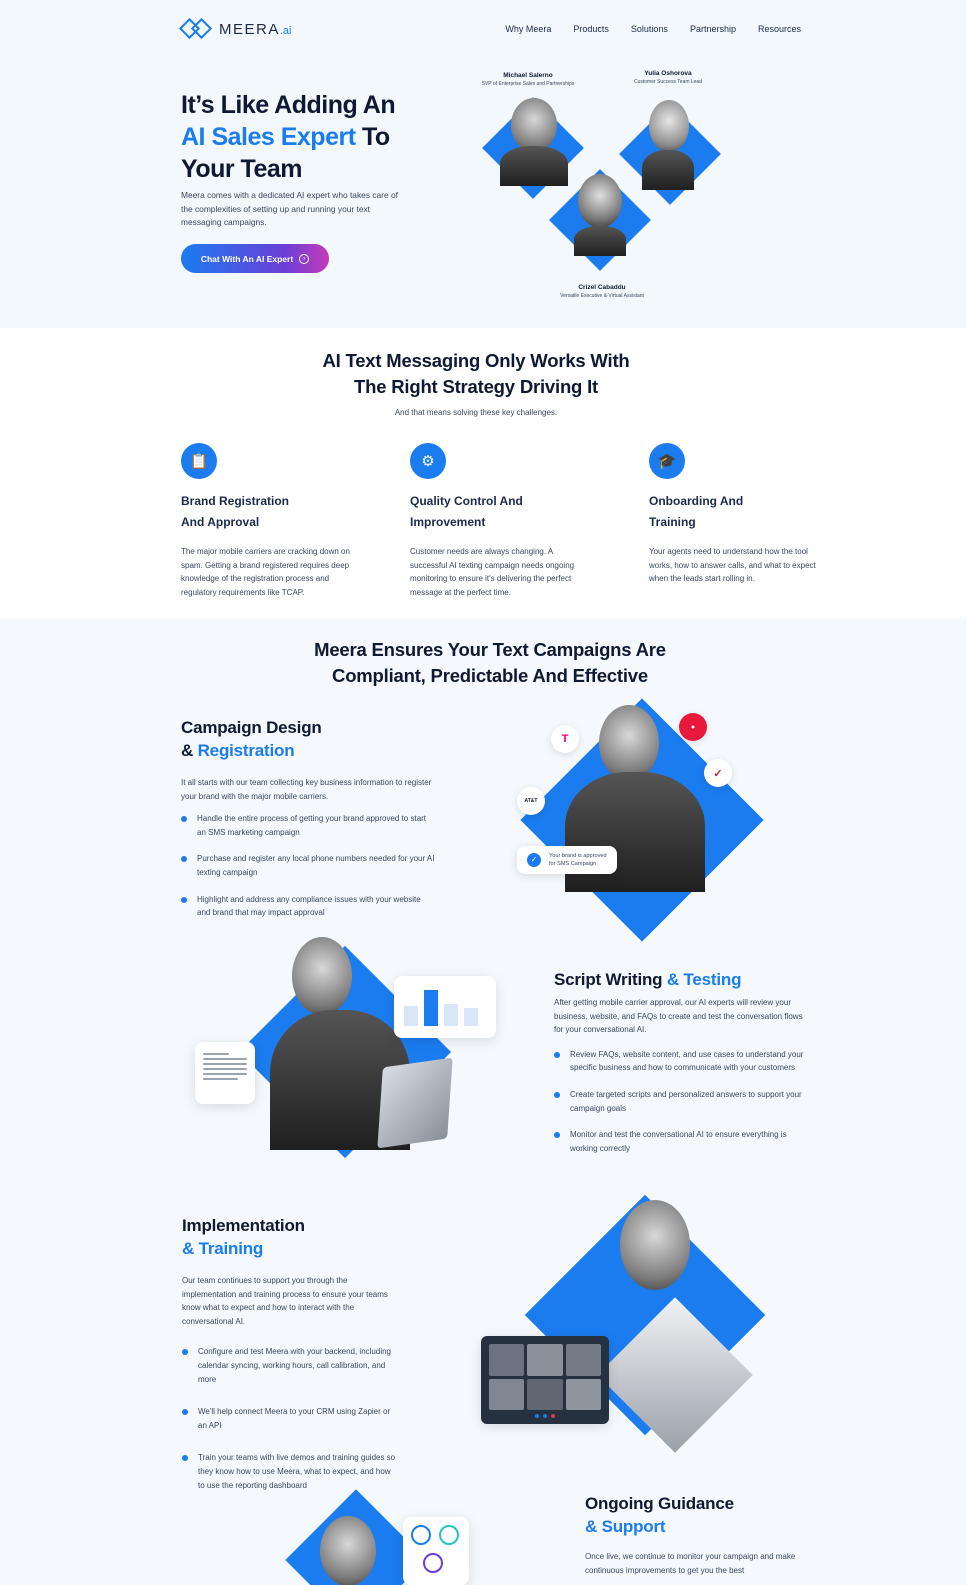 This screenshot has width=976, height=1585. Describe the element at coordinates (667, 461) in the screenshot. I see `graduation-cap-icon: 🎓` at that location.